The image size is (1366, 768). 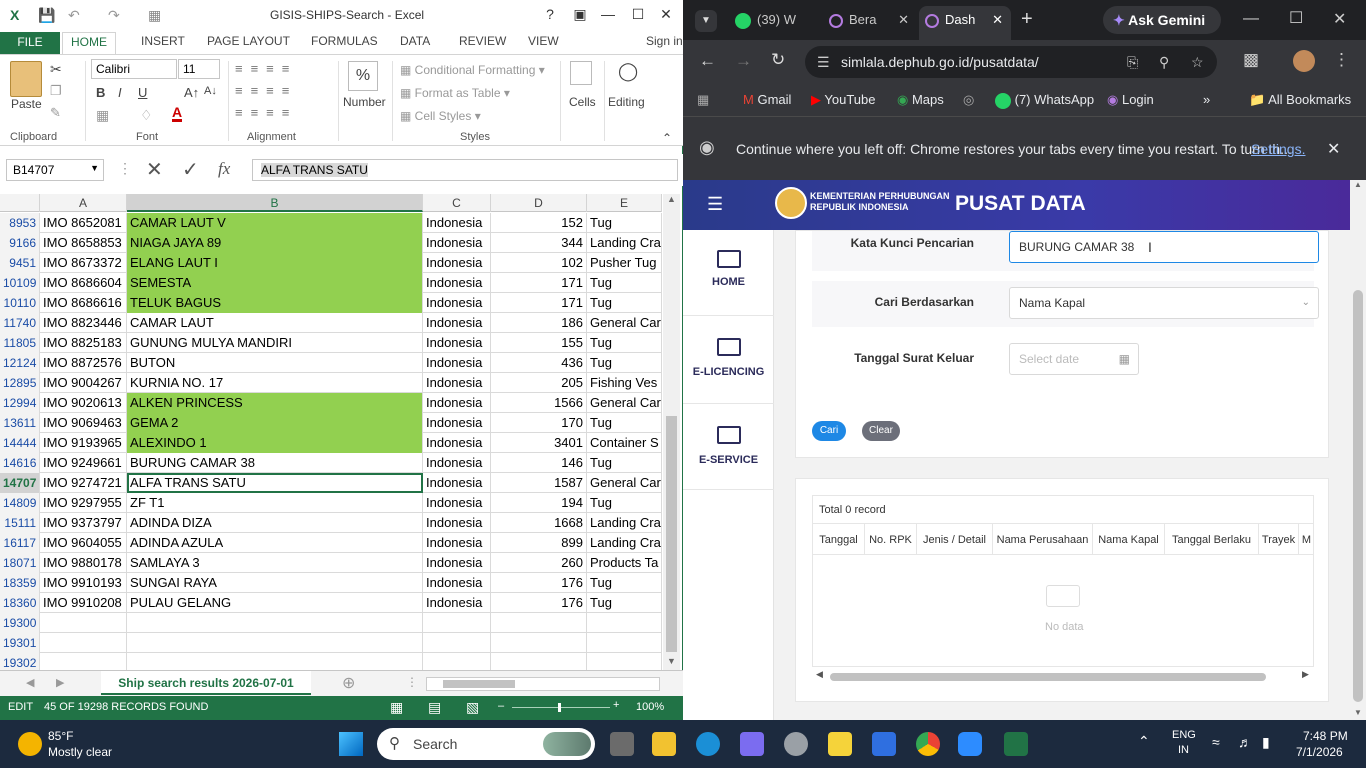 I want to click on row-number: 19300, so click(x=20, y=623).